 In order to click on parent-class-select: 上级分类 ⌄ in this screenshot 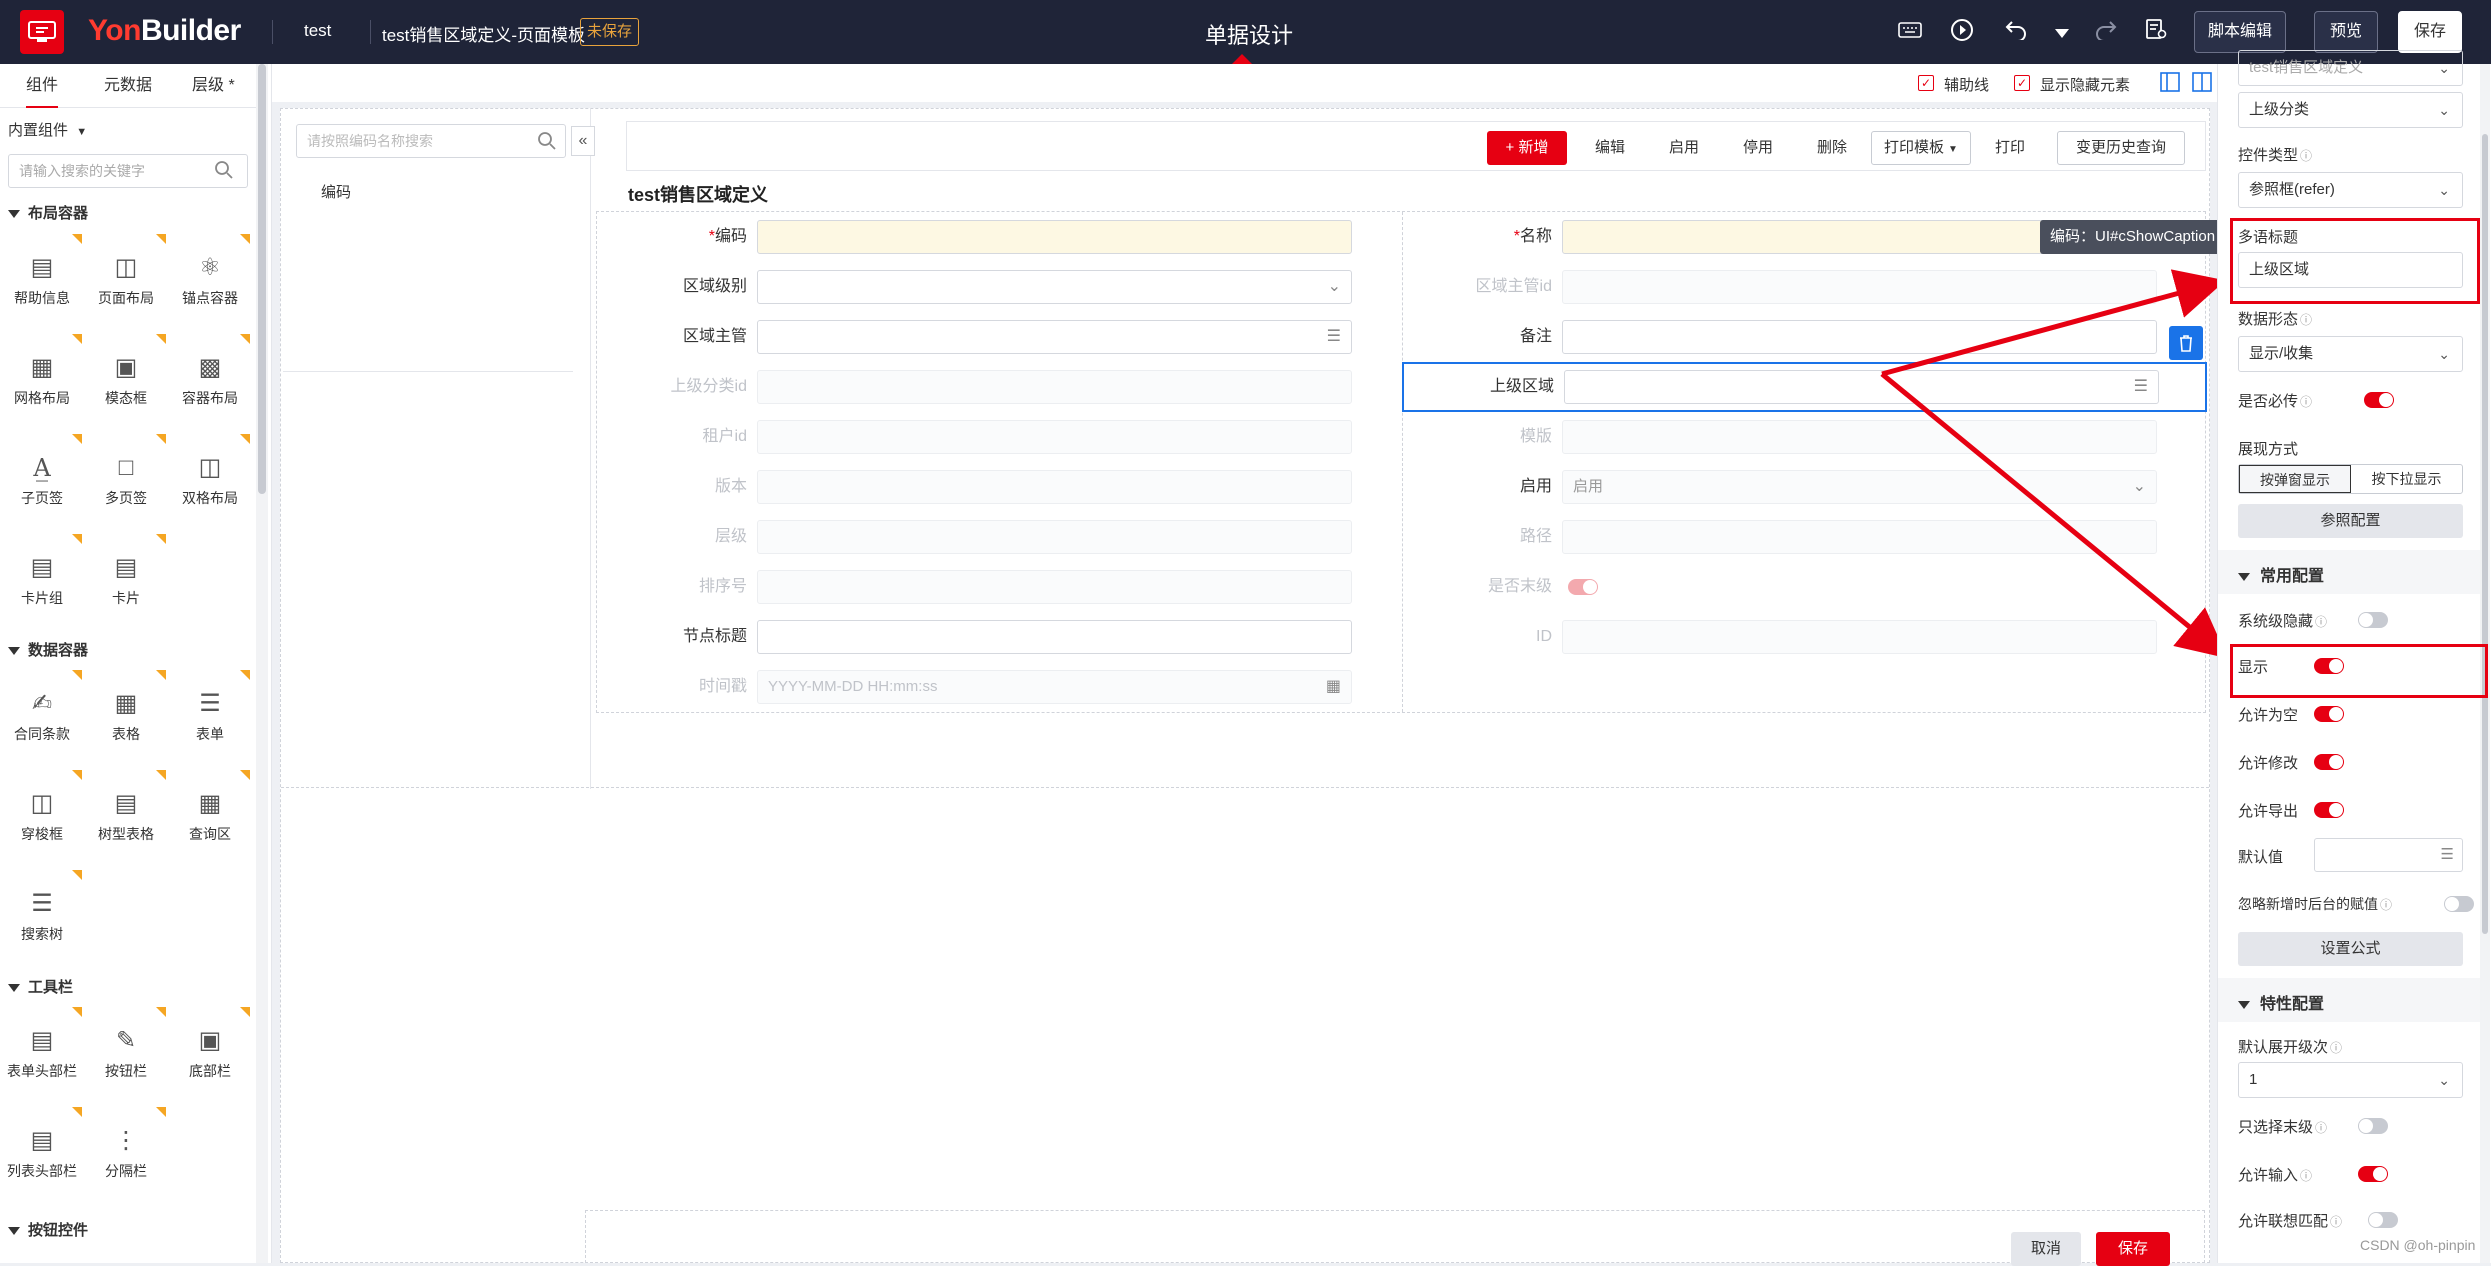, I will do `click(2350, 110)`.